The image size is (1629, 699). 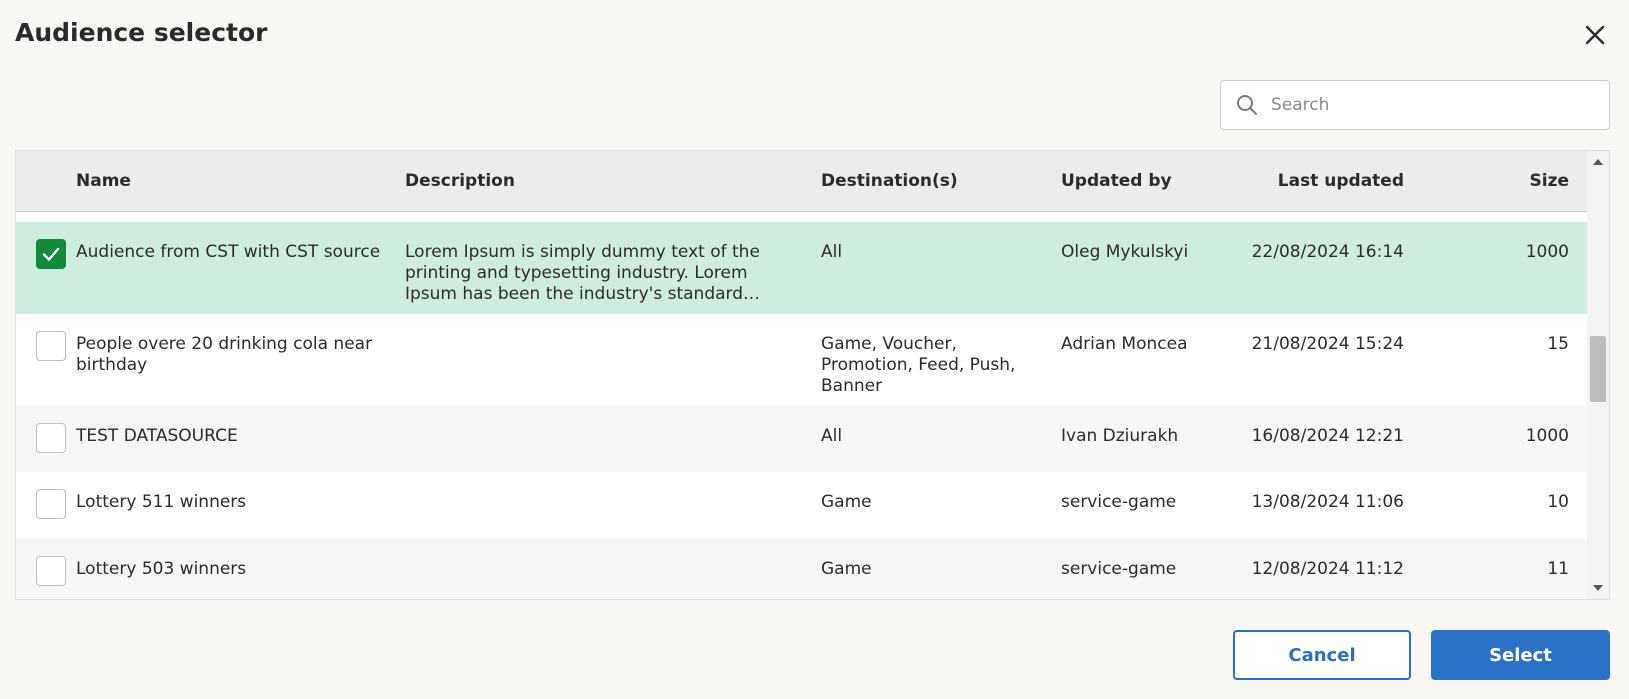 What do you see at coordinates (1327, 344) in the screenshot?
I see `cell-last-updated: 21/08/2024 15:24` at bounding box center [1327, 344].